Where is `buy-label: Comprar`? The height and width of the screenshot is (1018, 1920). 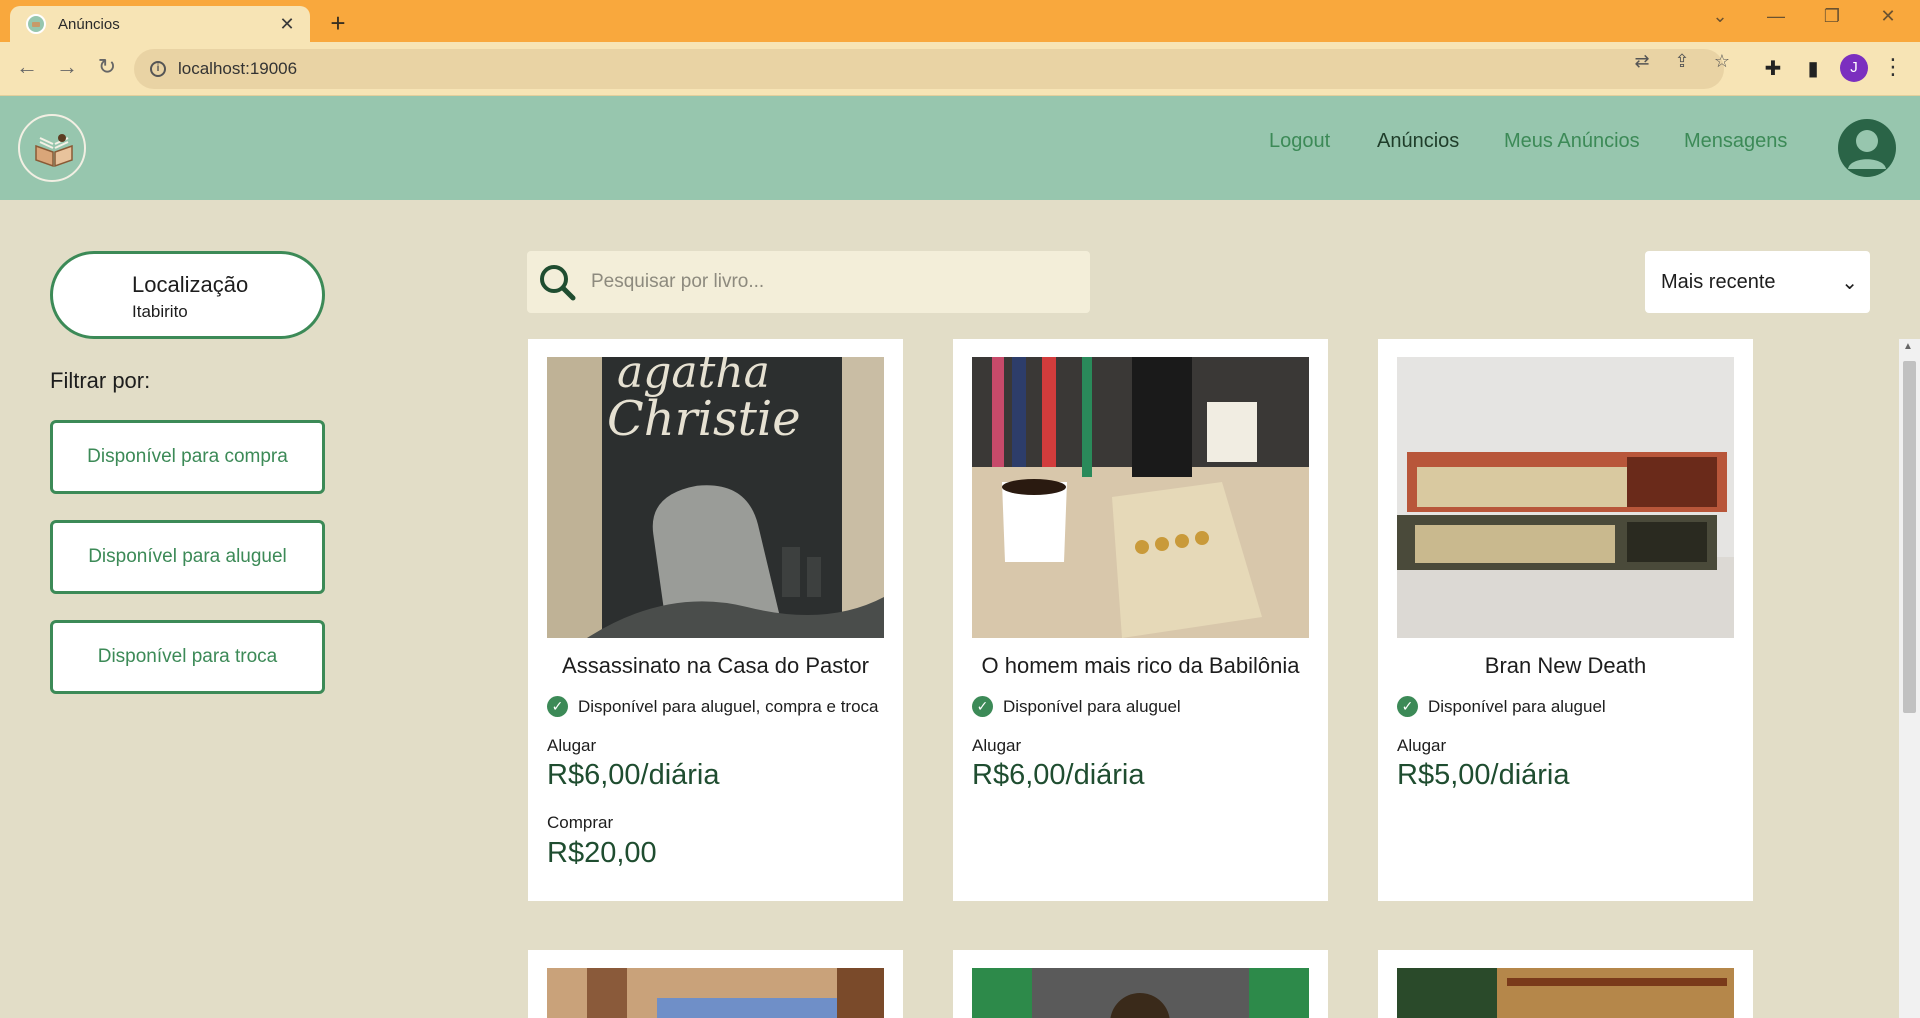
buy-label: Comprar is located at coordinates (580, 822).